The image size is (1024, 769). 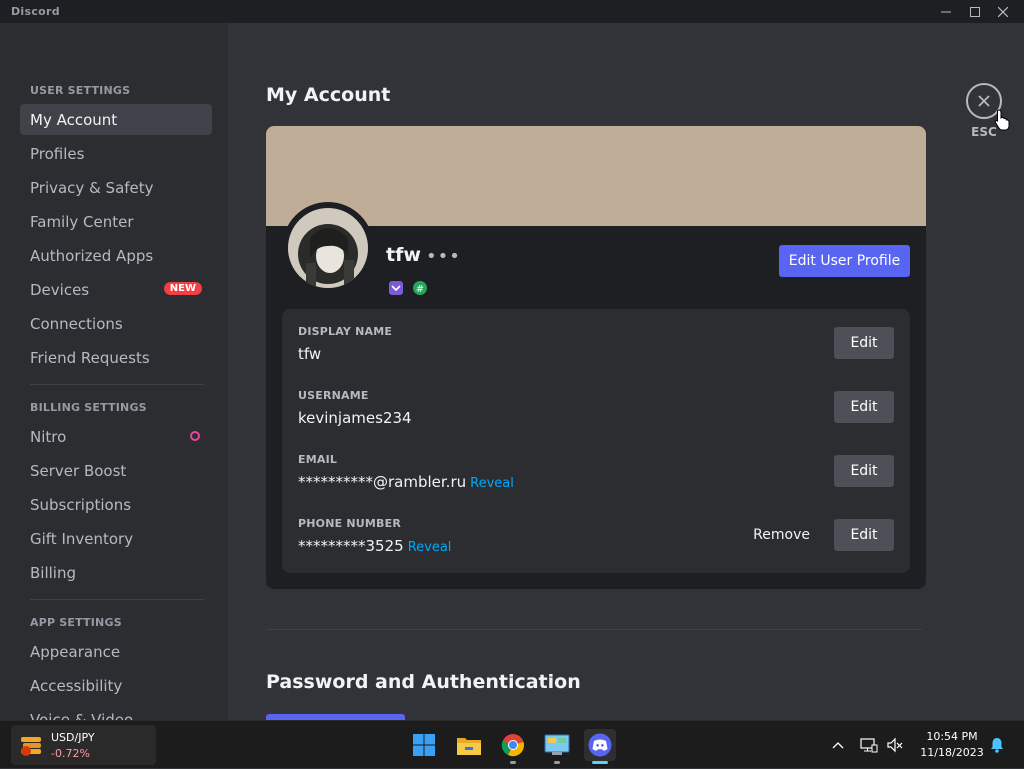 I want to click on page-title: My Account, so click(x=328, y=95).